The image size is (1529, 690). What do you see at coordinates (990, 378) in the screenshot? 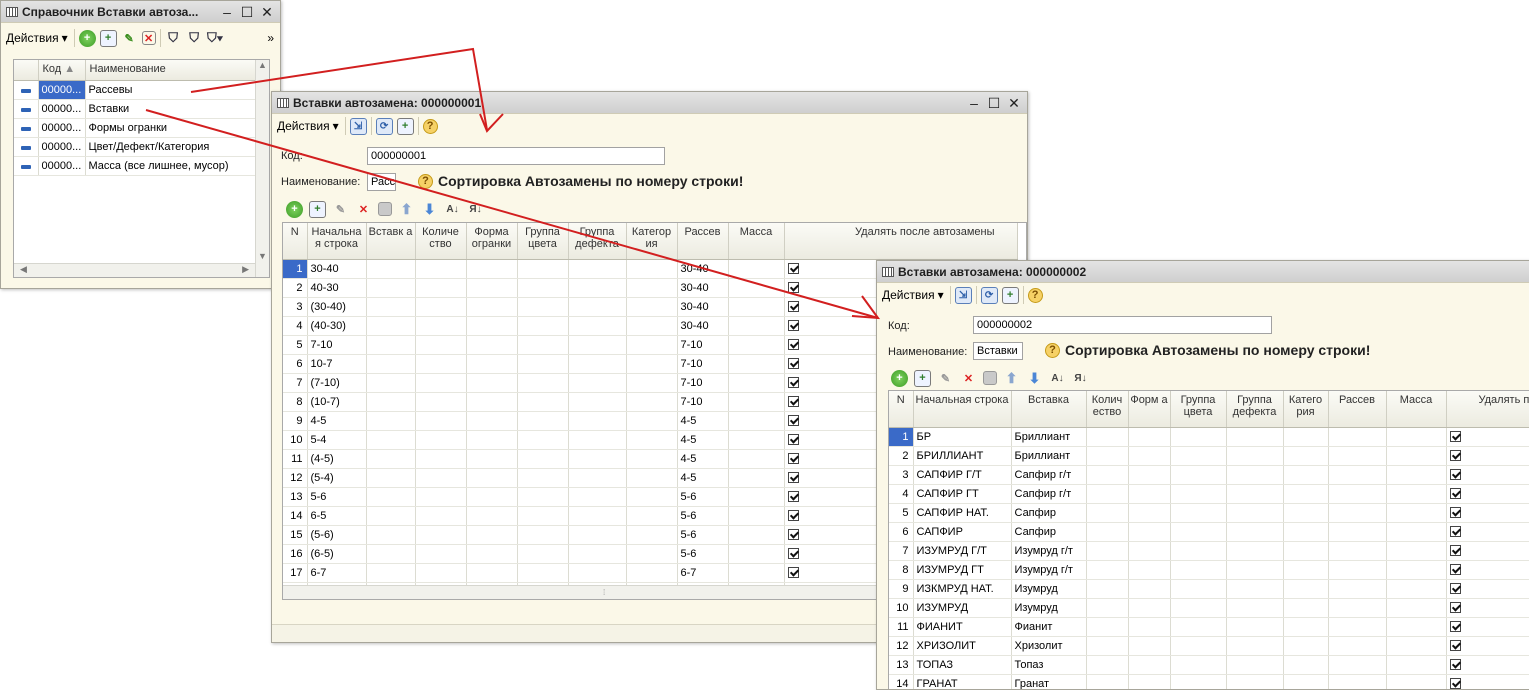
I see `save-icon` at bounding box center [990, 378].